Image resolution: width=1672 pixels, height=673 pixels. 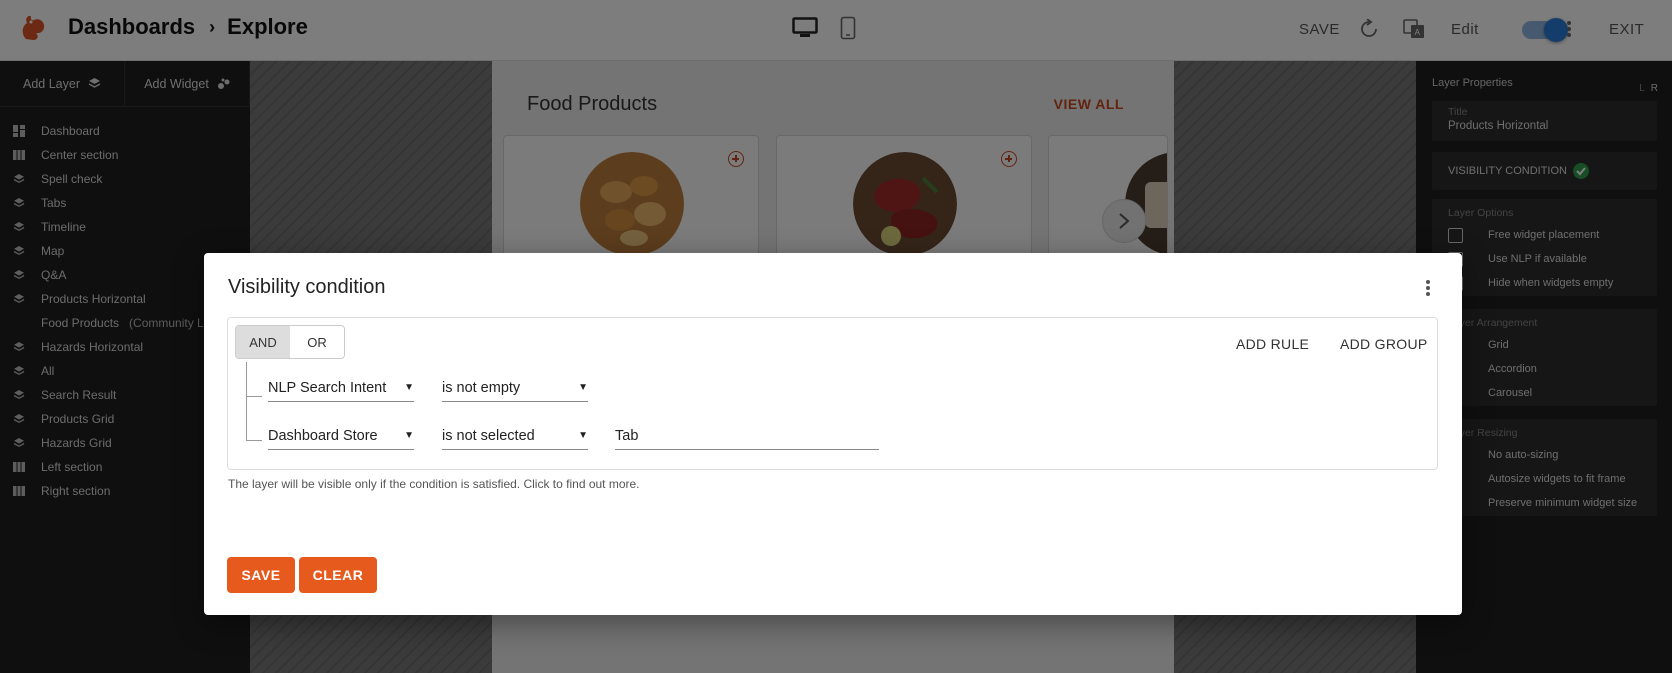 I want to click on or-button: OR, so click(x=317, y=342).